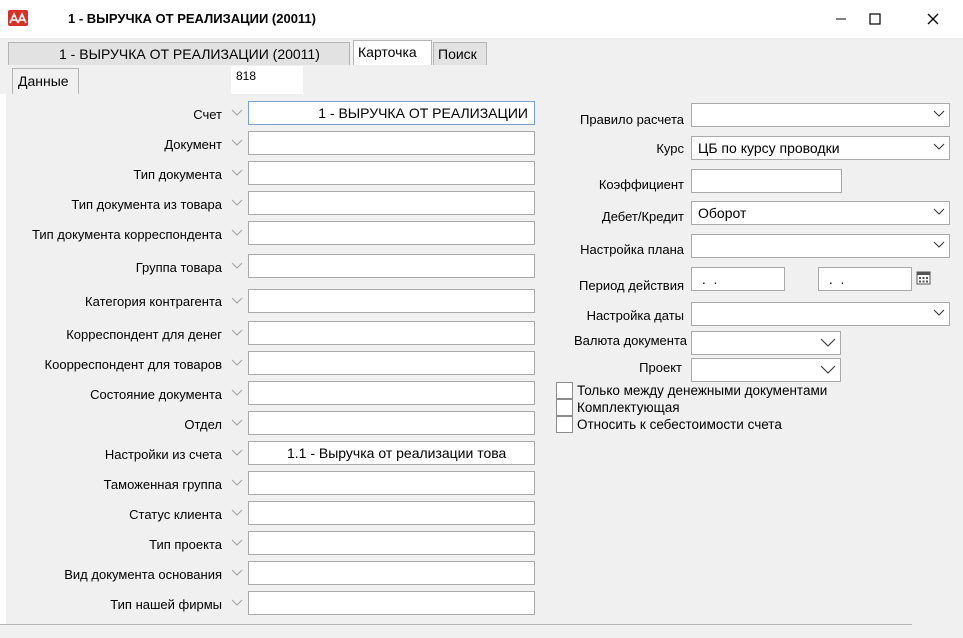 Image resolution: width=963 pixels, height=638 pixels. What do you see at coordinates (632, 249) in the screenshot?
I see `label-plan-setting: Настройка плана` at bounding box center [632, 249].